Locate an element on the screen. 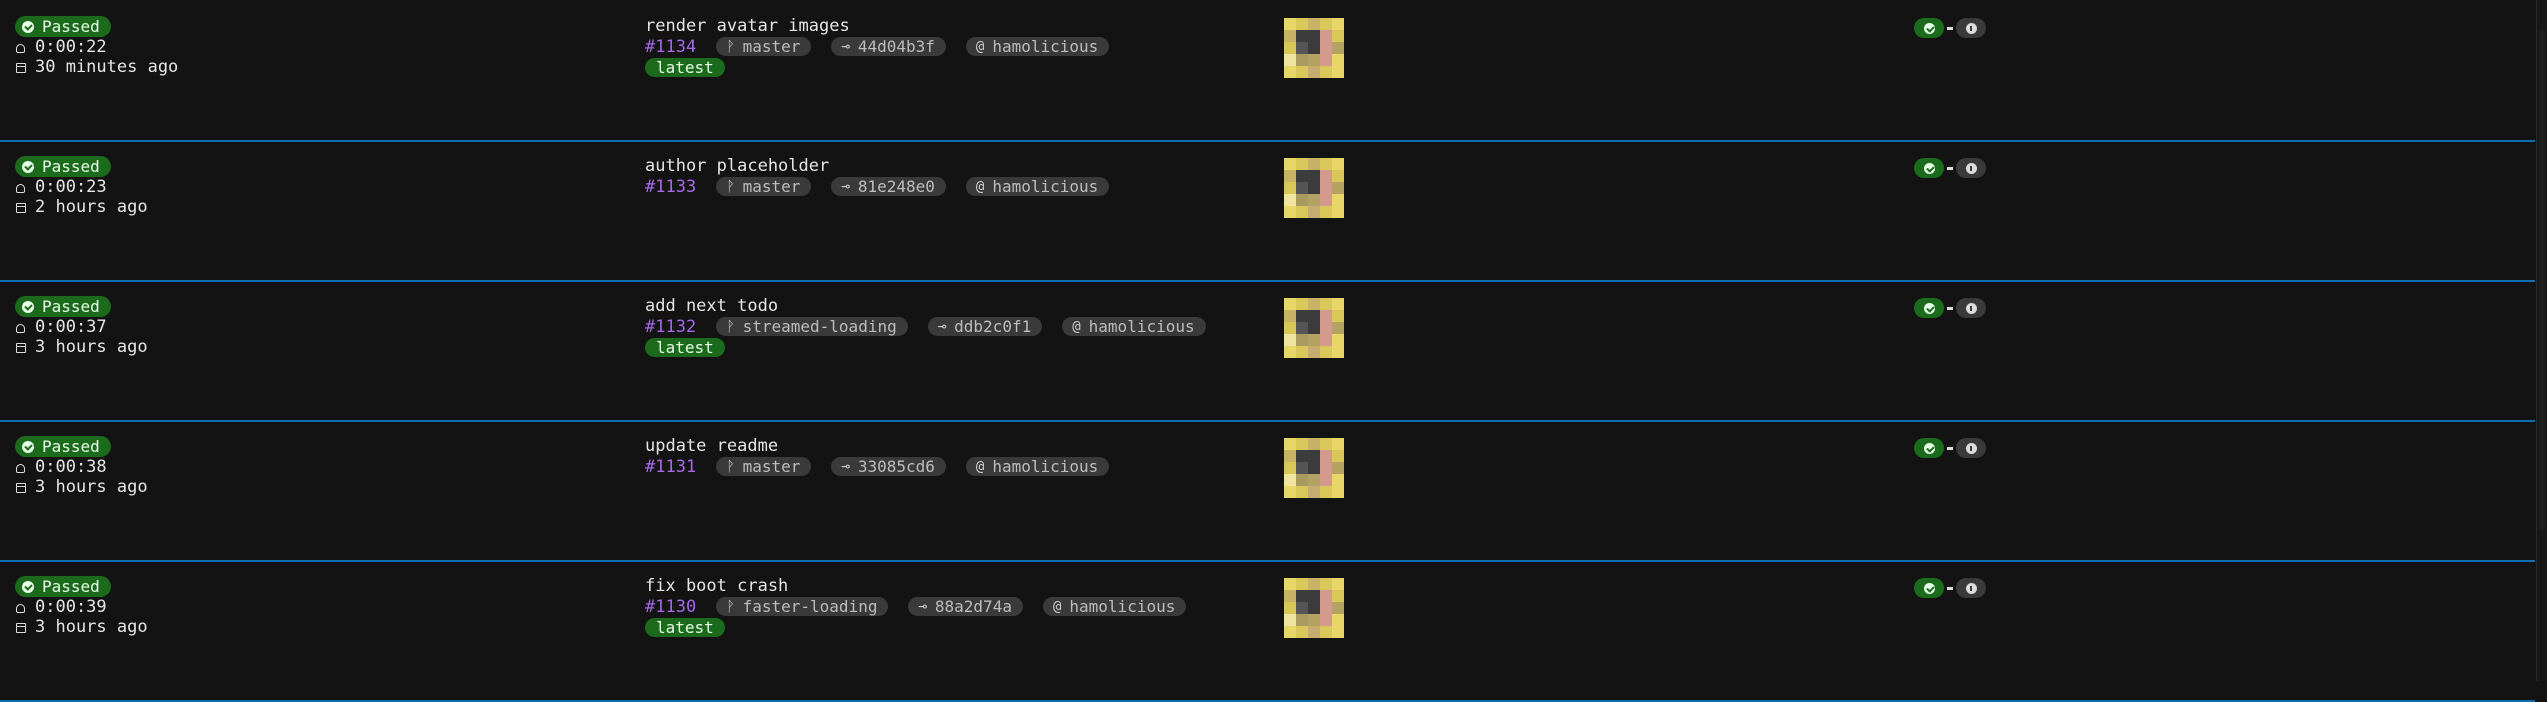 The width and height of the screenshot is (2547, 702). branch-pill: ᚹ faster-loading is located at coordinates (802, 606).